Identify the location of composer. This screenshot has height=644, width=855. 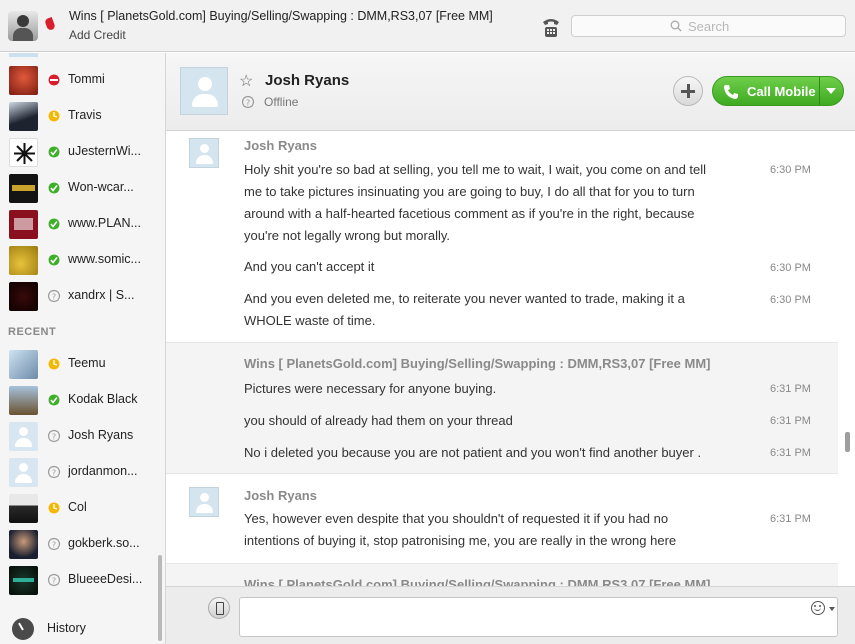
(510, 615).